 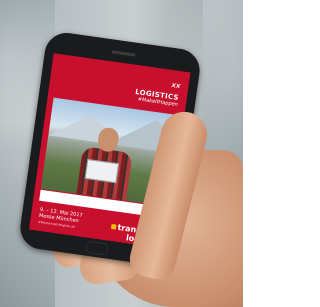 I want to click on ad-headline: LOGISTICS #MakeItHappen, so click(x=157, y=98).